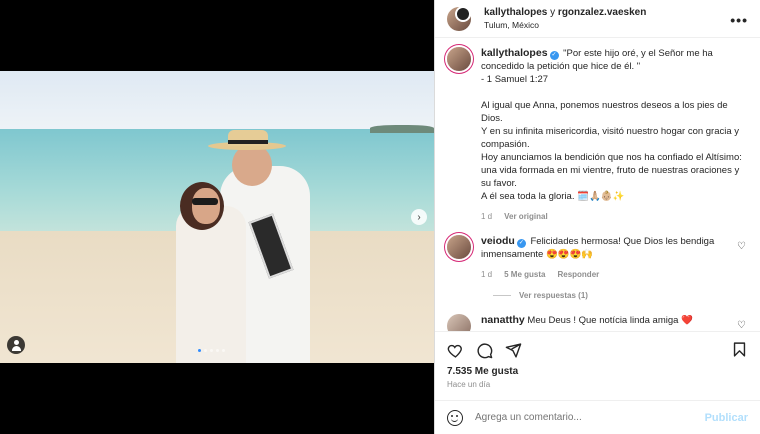 The height and width of the screenshot is (434, 760). Describe the element at coordinates (597, 384) in the screenshot. I see `post-date: Hace un día` at that location.